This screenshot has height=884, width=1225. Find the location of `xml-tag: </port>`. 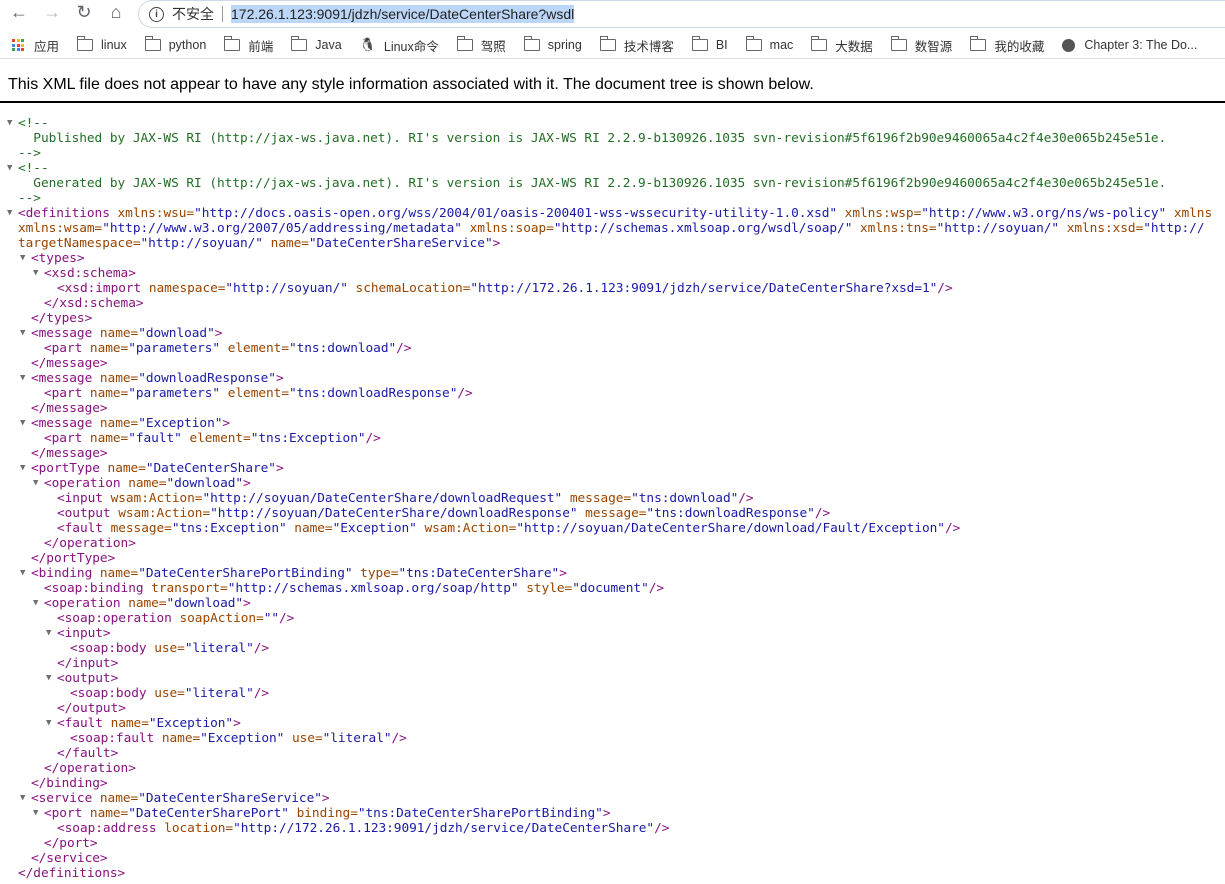

xml-tag: </port> is located at coordinates (71, 843).